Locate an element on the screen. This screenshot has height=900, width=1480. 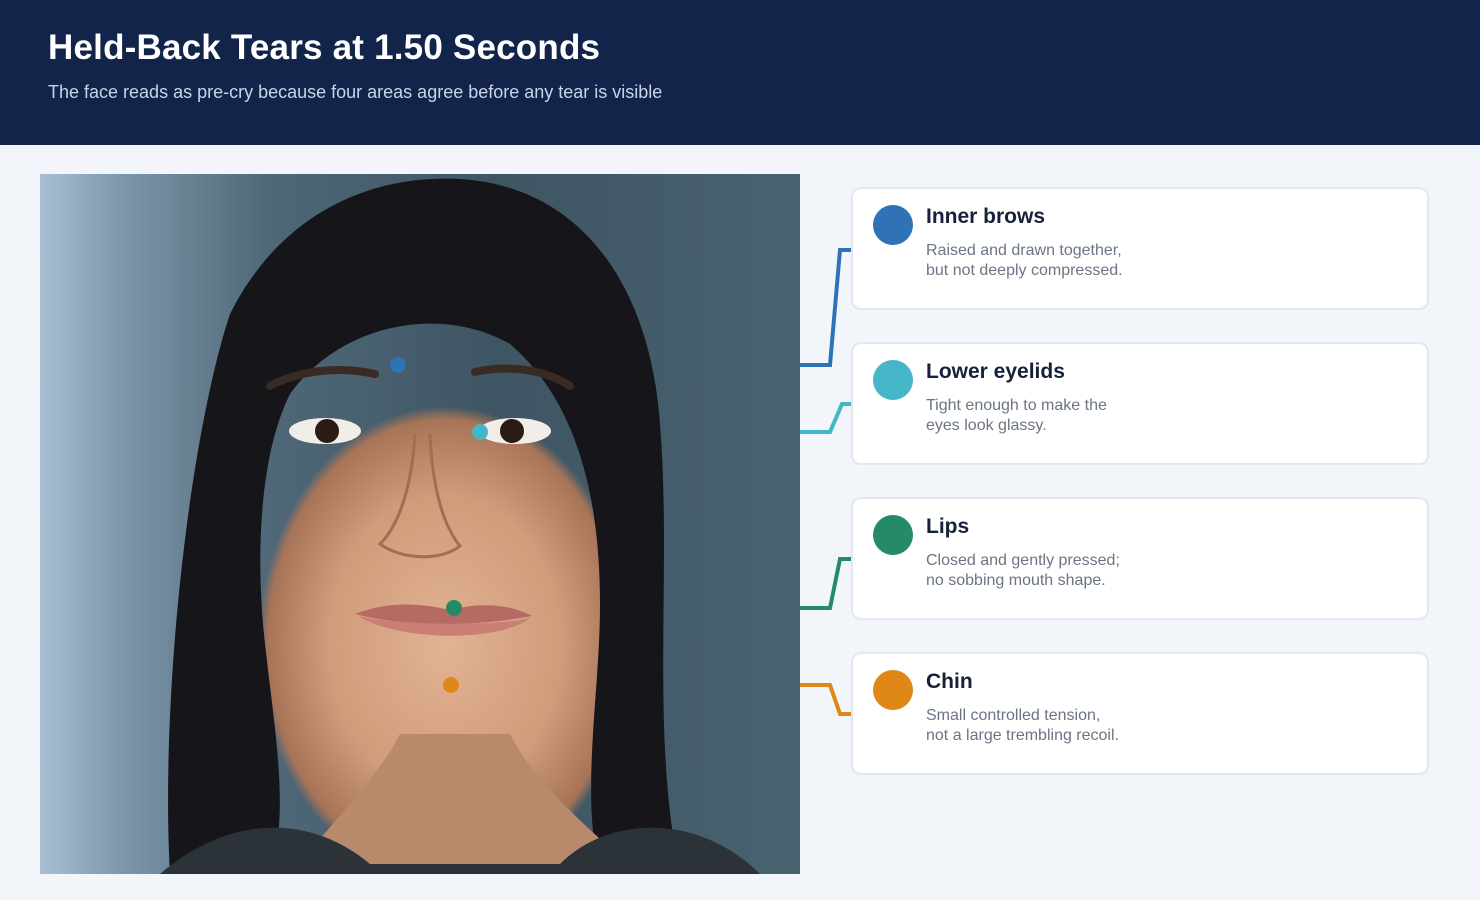
blue-dot-icon is located at coordinates (893, 225).